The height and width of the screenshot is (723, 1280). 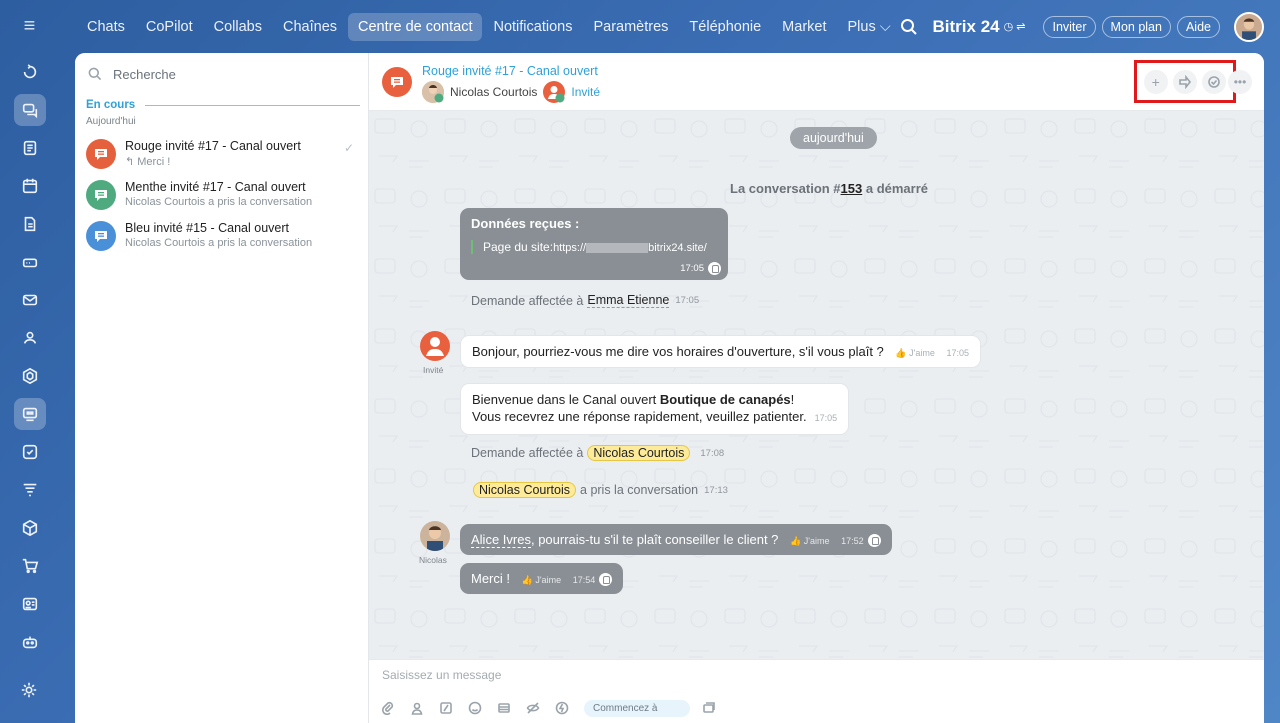 I want to click on my-plan-button: Mon plan, so click(x=1136, y=26).